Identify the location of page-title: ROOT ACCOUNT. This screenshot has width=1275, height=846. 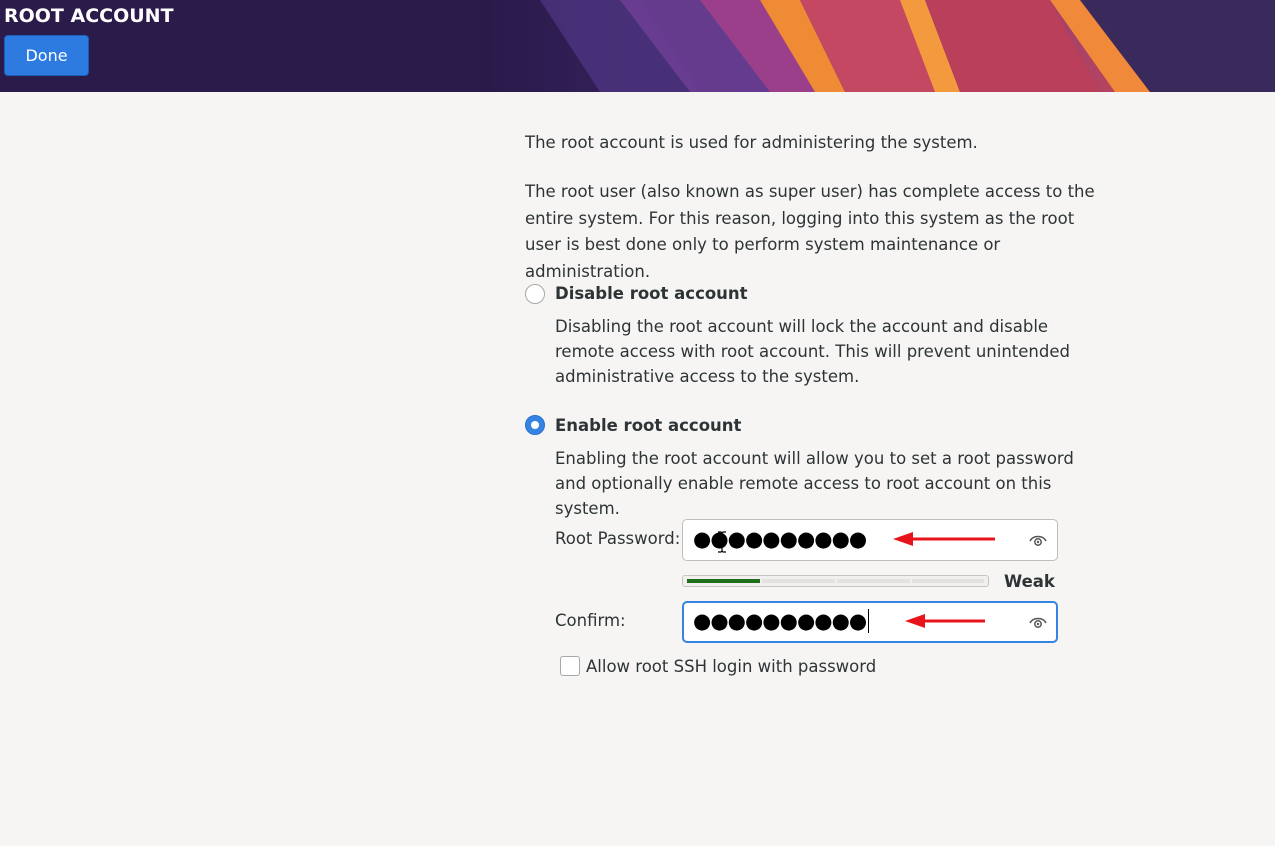
(89, 16).